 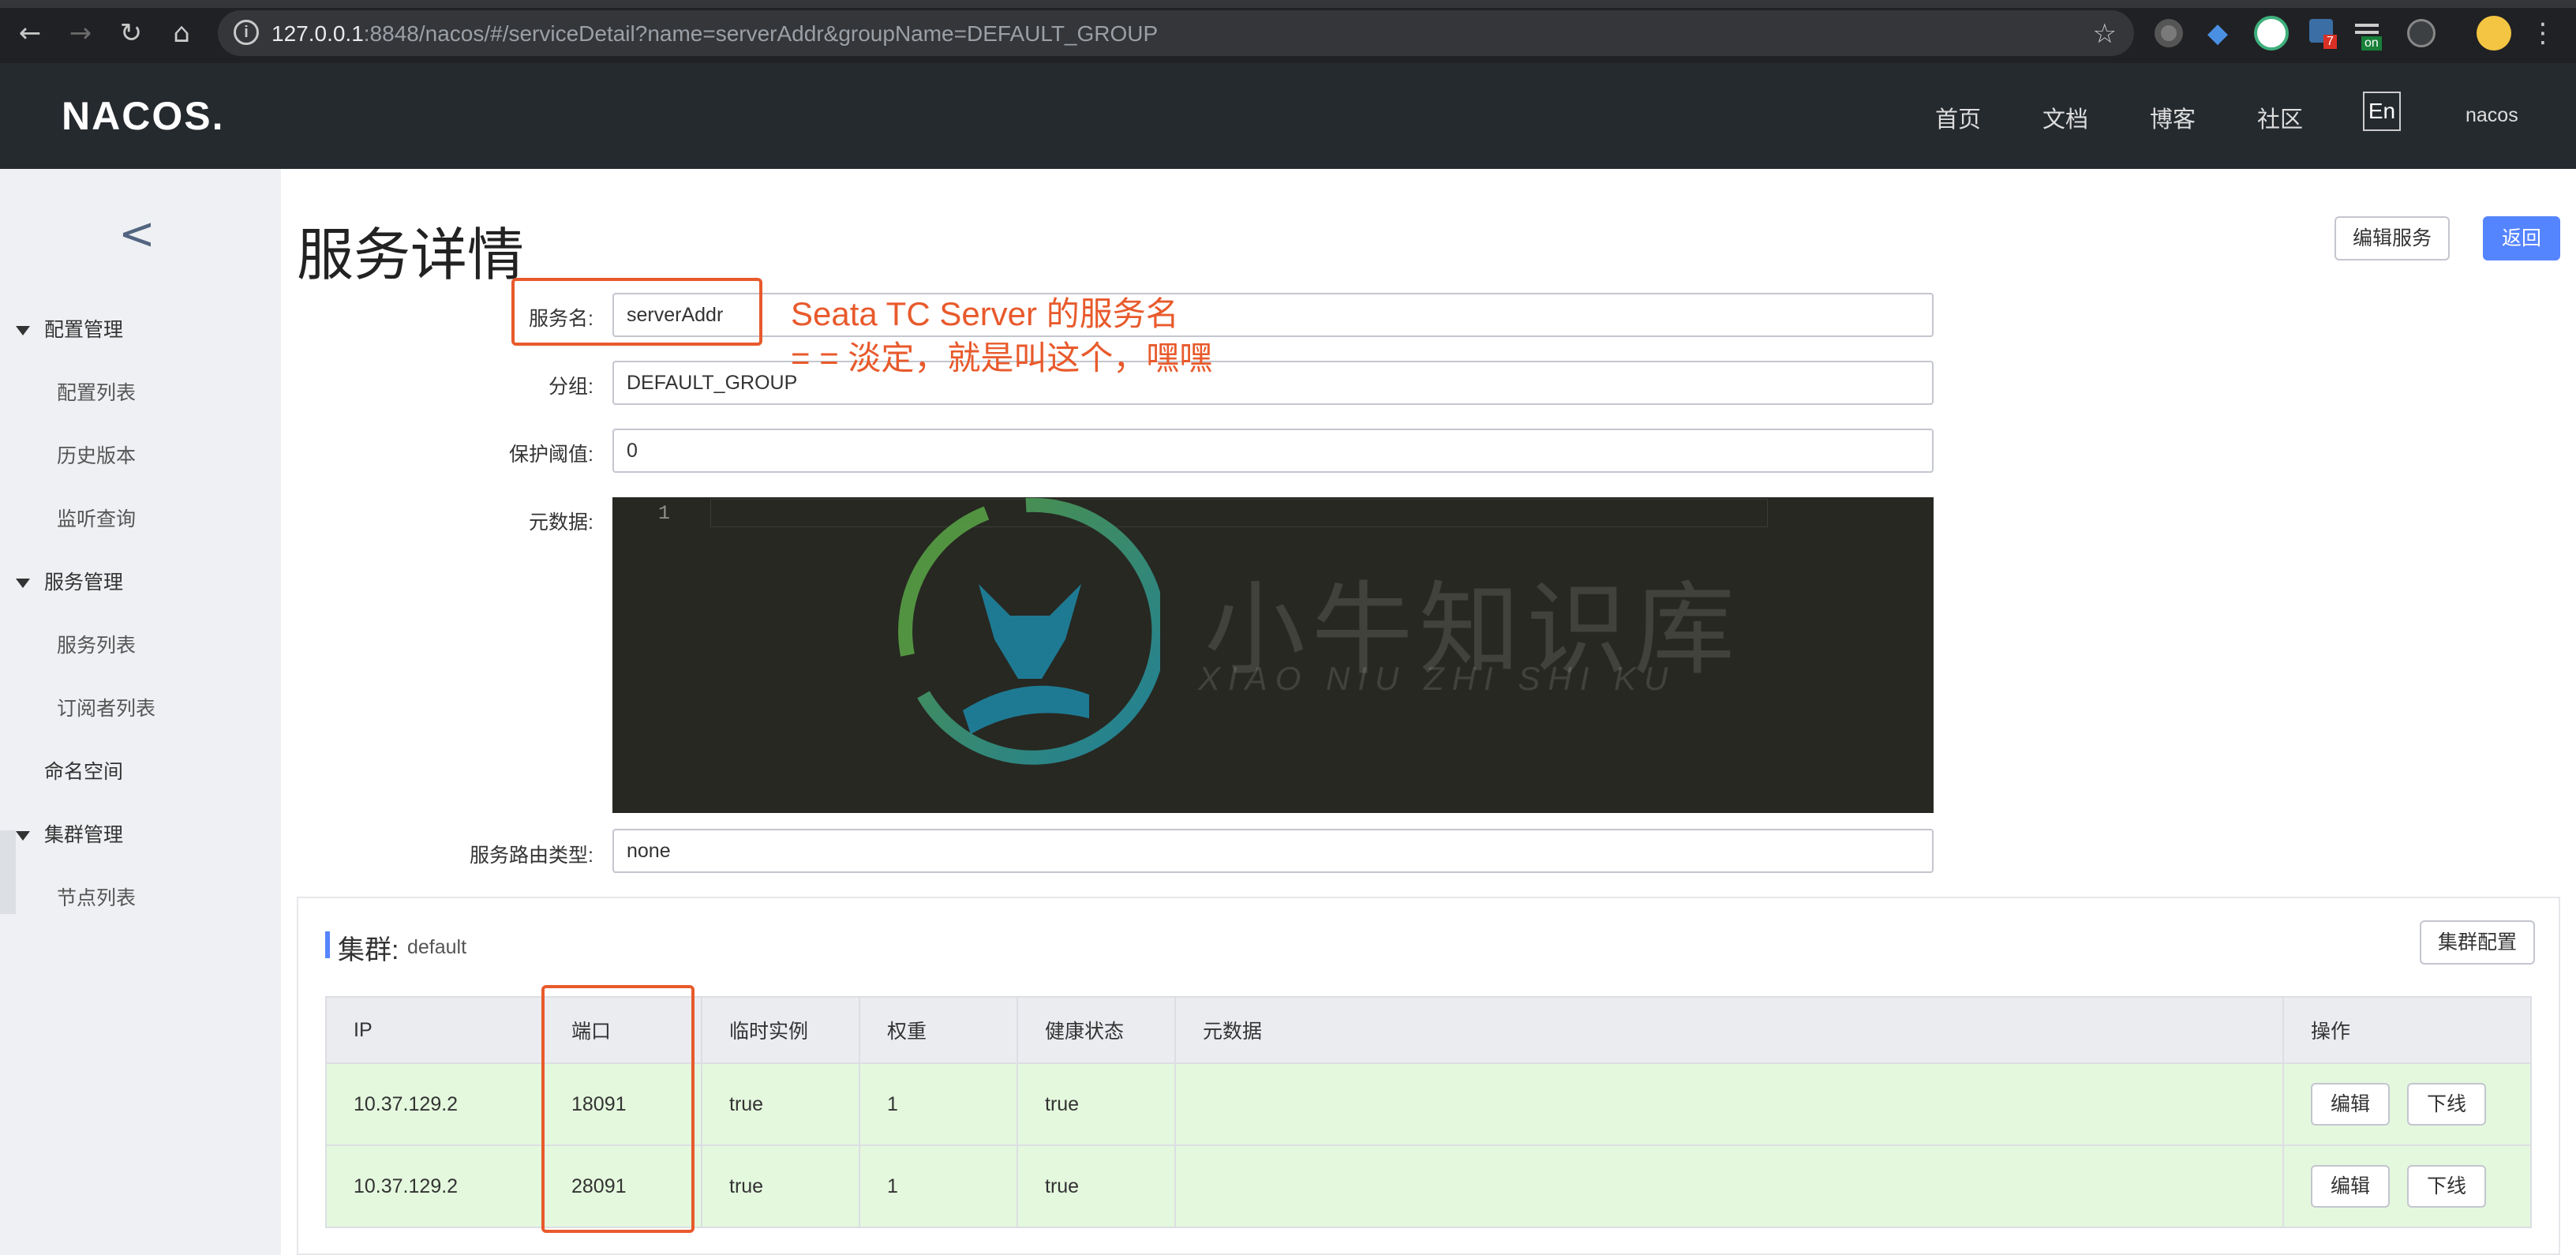 What do you see at coordinates (2543, 33) in the screenshot?
I see `browser-menu-icon: ⋮` at bounding box center [2543, 33].